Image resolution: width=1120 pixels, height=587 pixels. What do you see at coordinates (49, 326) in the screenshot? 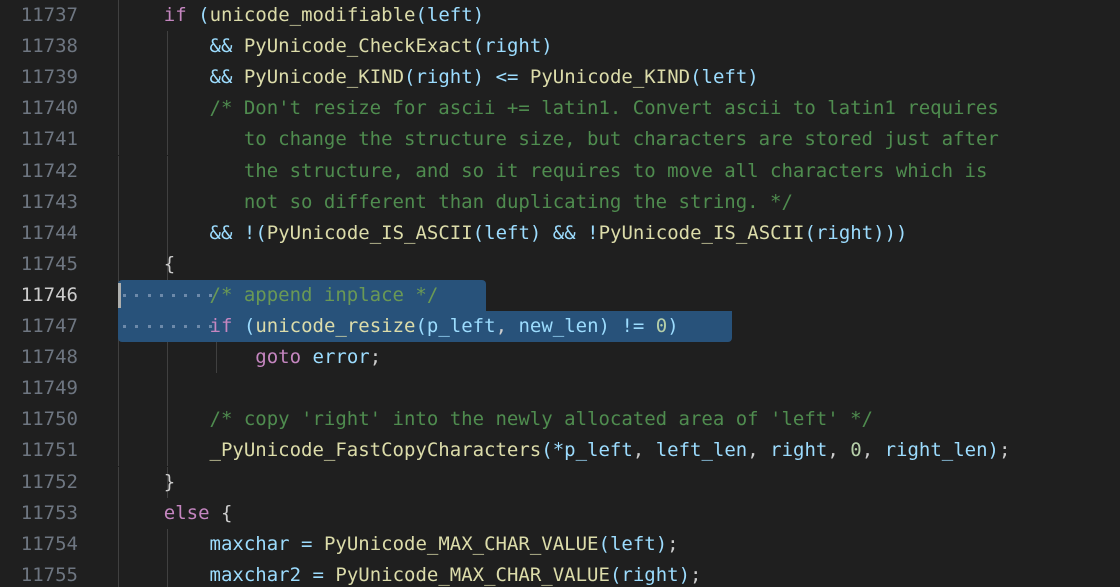
I see `line-number: 11747` at bounding box center [49, 326].